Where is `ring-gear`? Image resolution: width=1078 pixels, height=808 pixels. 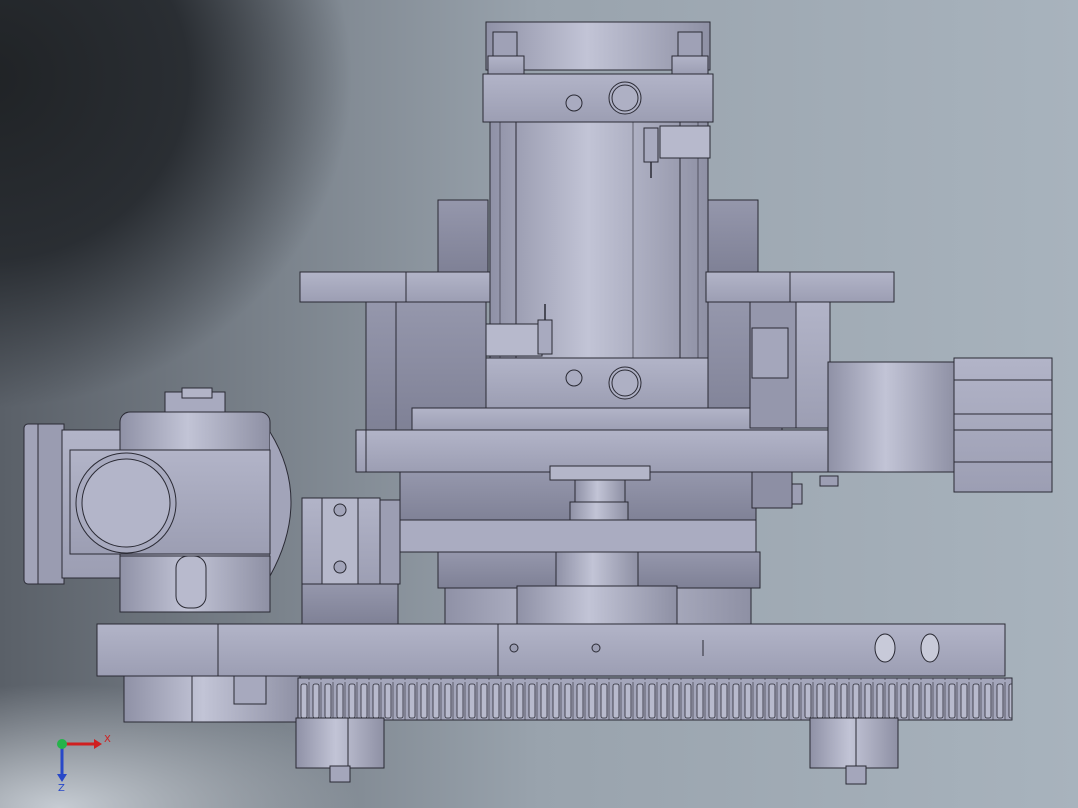
ring-gear is located at coordinates (655, 699).